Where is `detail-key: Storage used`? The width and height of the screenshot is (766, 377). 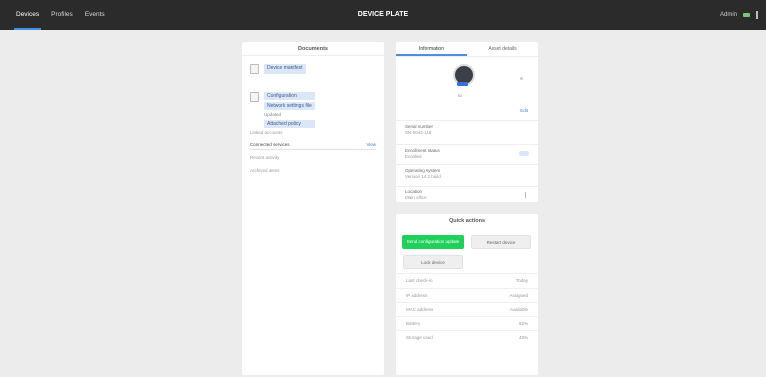
detail-key: Storage used is located at coordinates (419, 337).